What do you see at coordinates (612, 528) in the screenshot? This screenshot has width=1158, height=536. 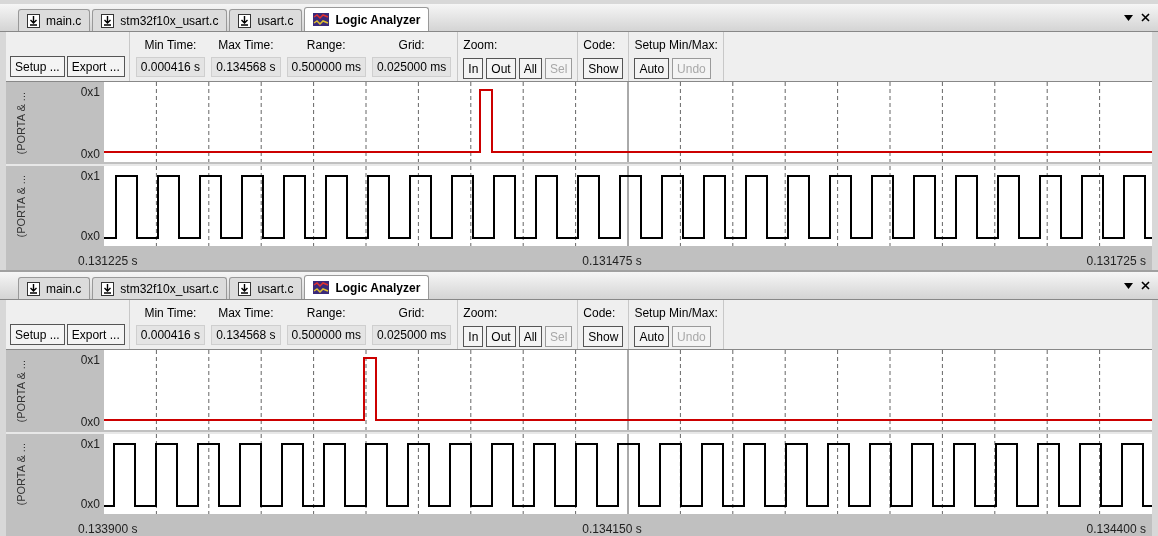 I see `time-axis-label: 0.134150 s` at bounding box center [612, 528].